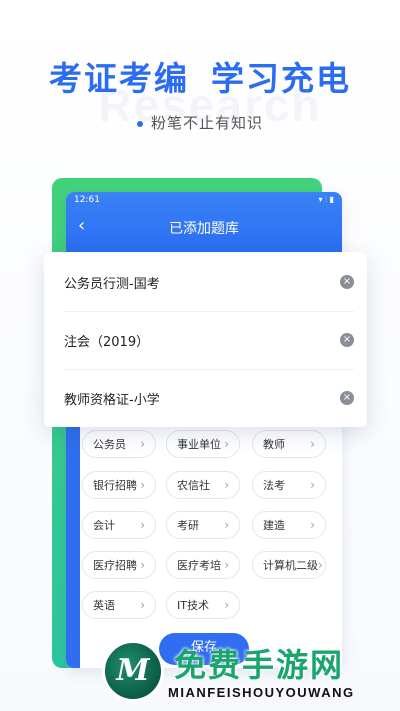 The width and height of the screenshot is (400, 711). Describe the element at coordinates (119, 78) in the screenshot. I see `headline-left: 考证考编` at that location.